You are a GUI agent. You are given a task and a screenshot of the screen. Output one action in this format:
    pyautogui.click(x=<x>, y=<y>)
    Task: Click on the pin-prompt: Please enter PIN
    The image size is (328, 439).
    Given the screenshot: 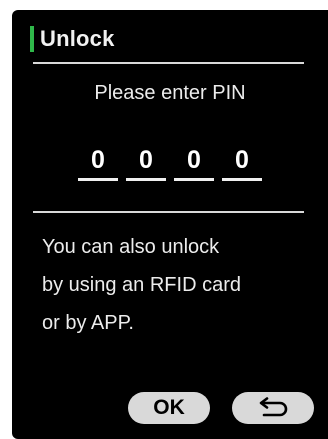 What is the action you would take?
    pyautogui.click(x=170, y=93)
    